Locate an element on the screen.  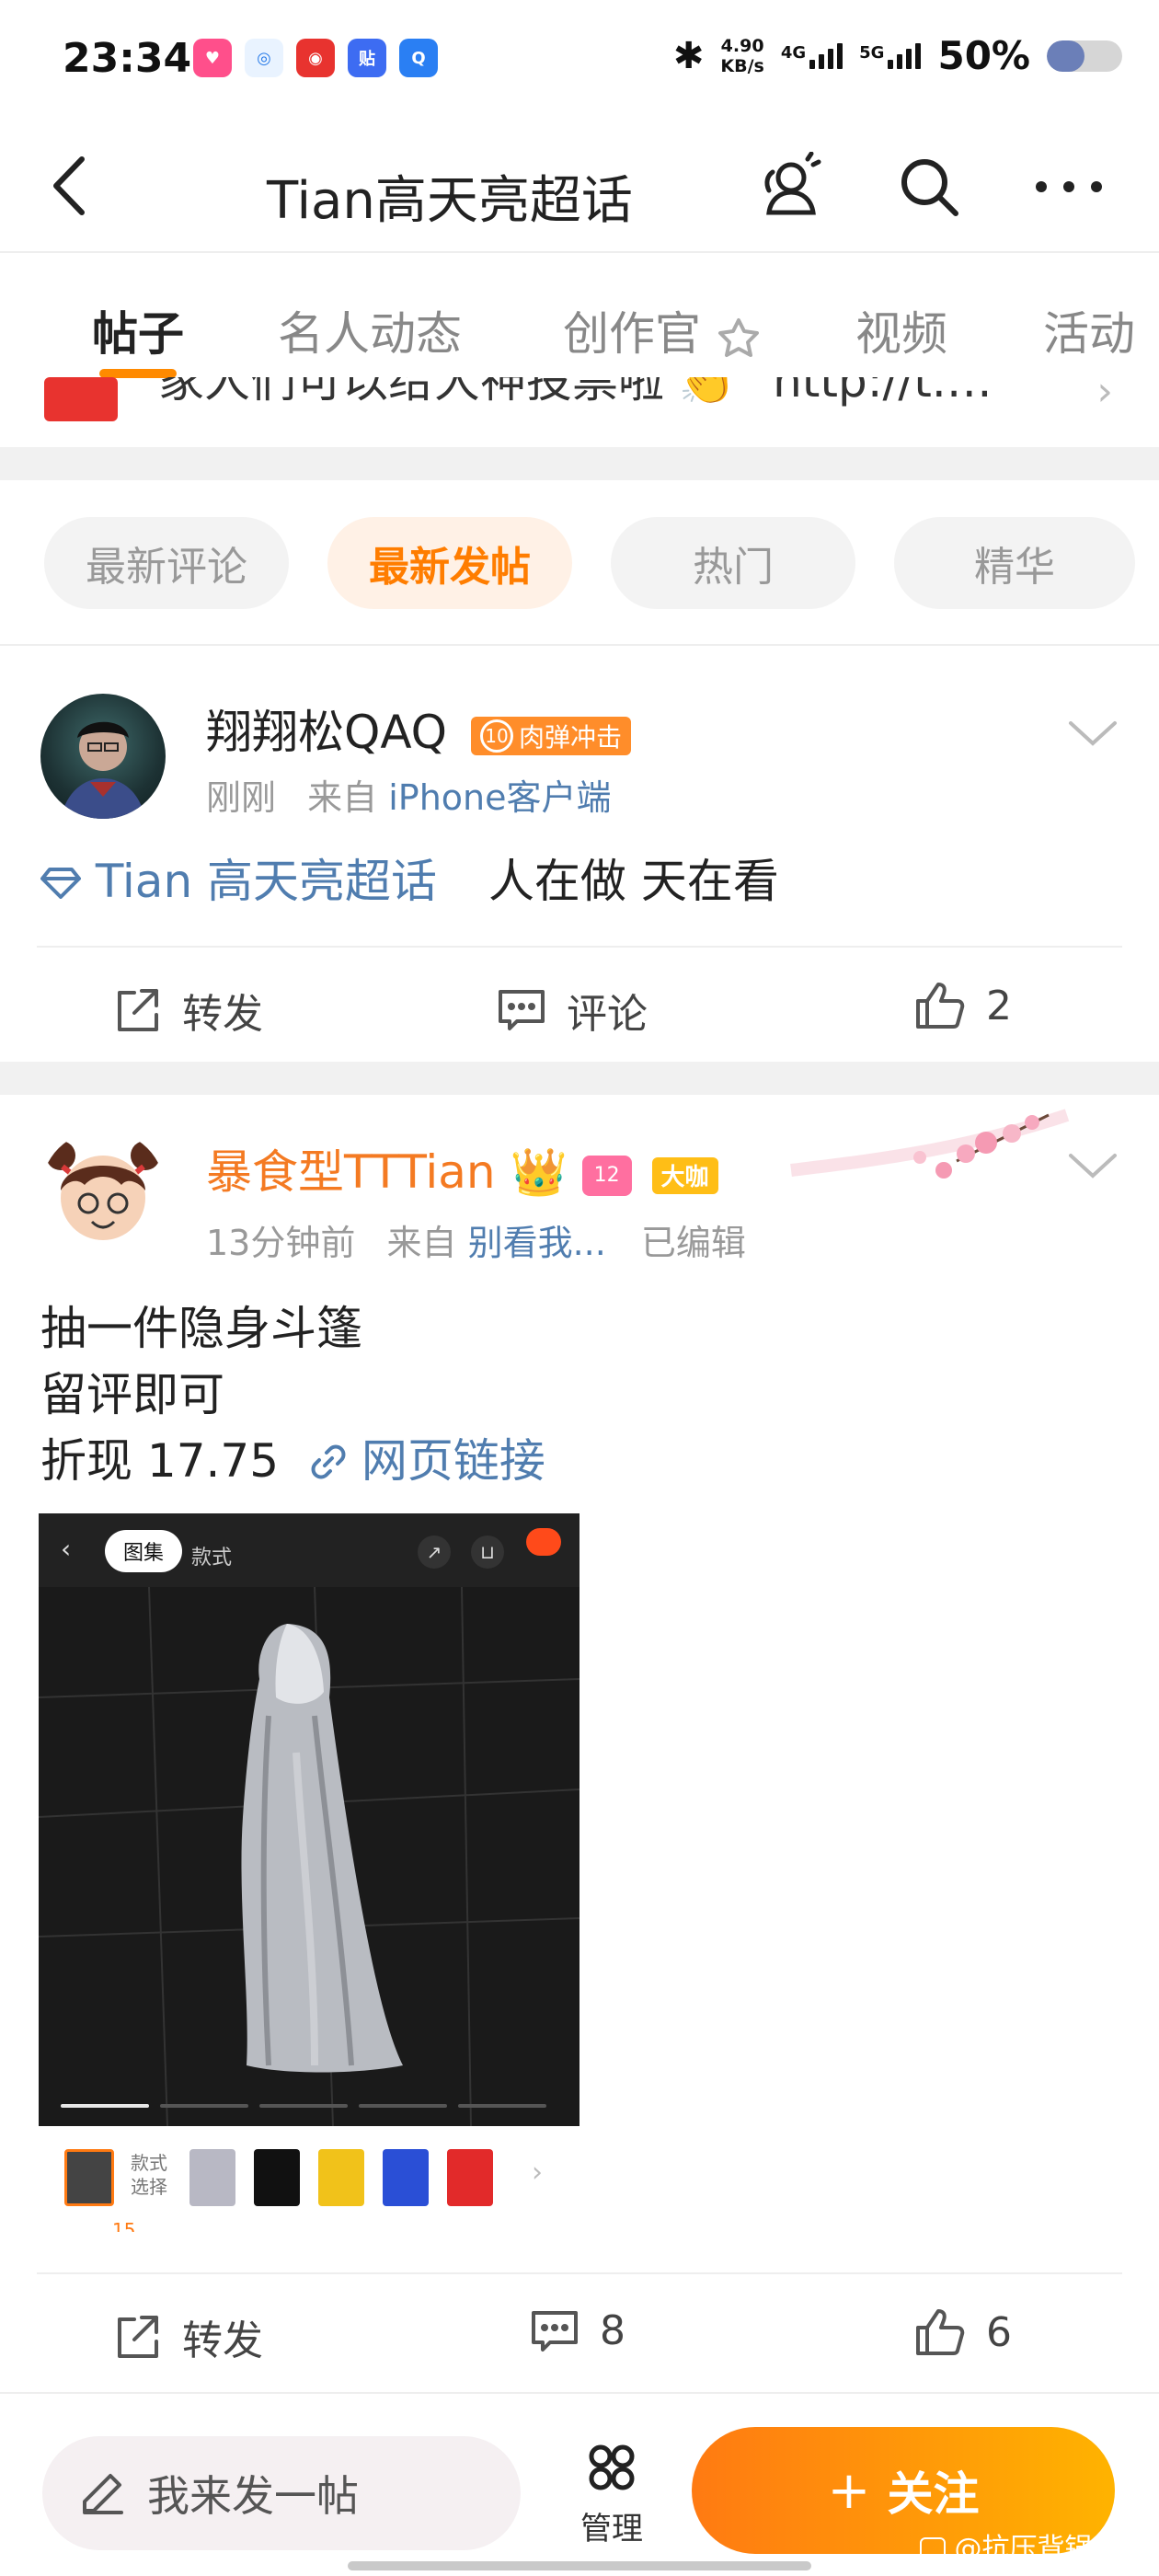
tab-video: 视频 is located at coordinates (901, 330).